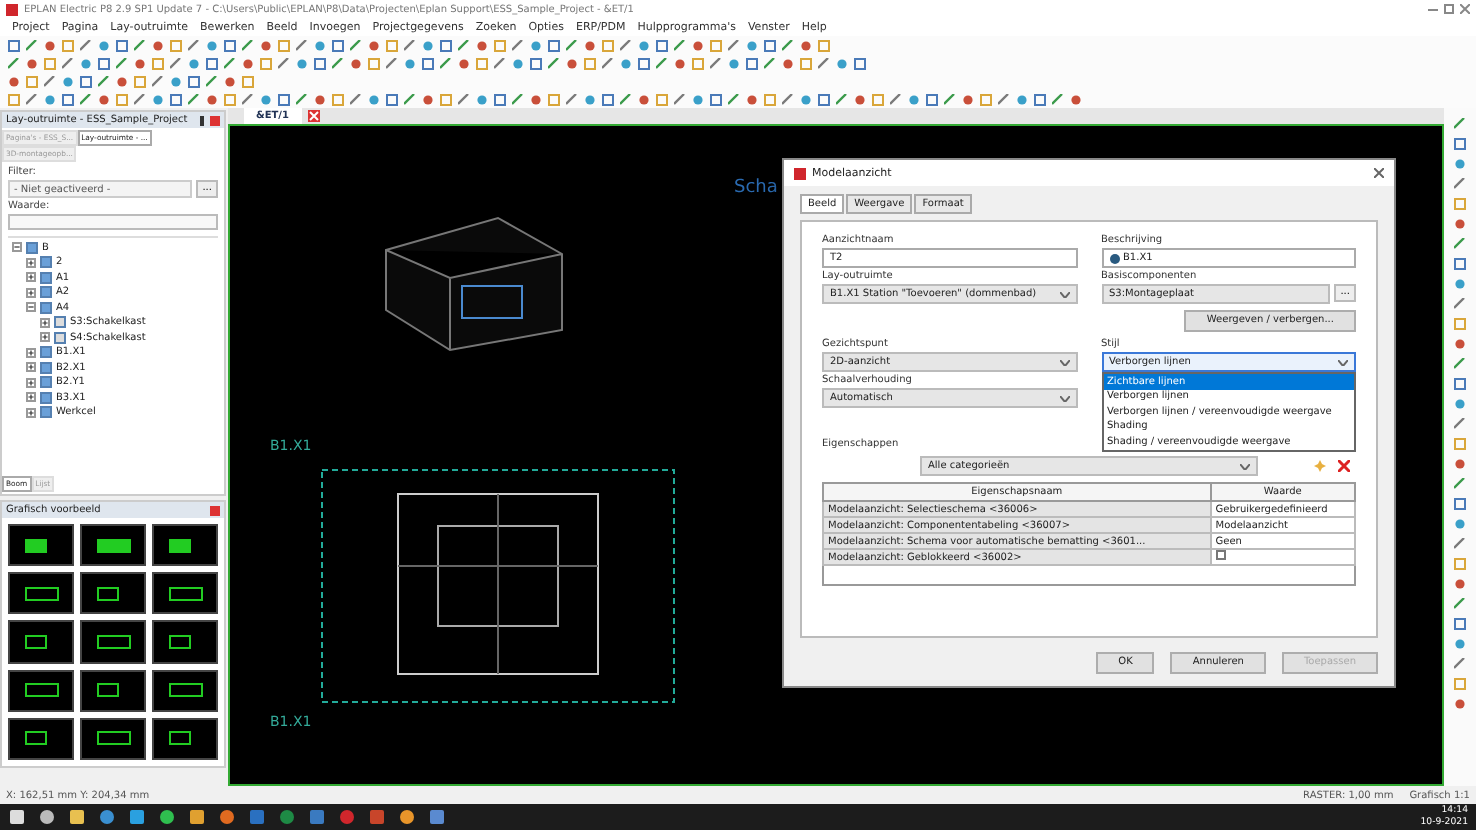 Image resolution: width=1476 pixels, height=830 pixels. Describe the element at coordinates (1449, 9) in the screenshot. I see `maximize-icon` at that location.